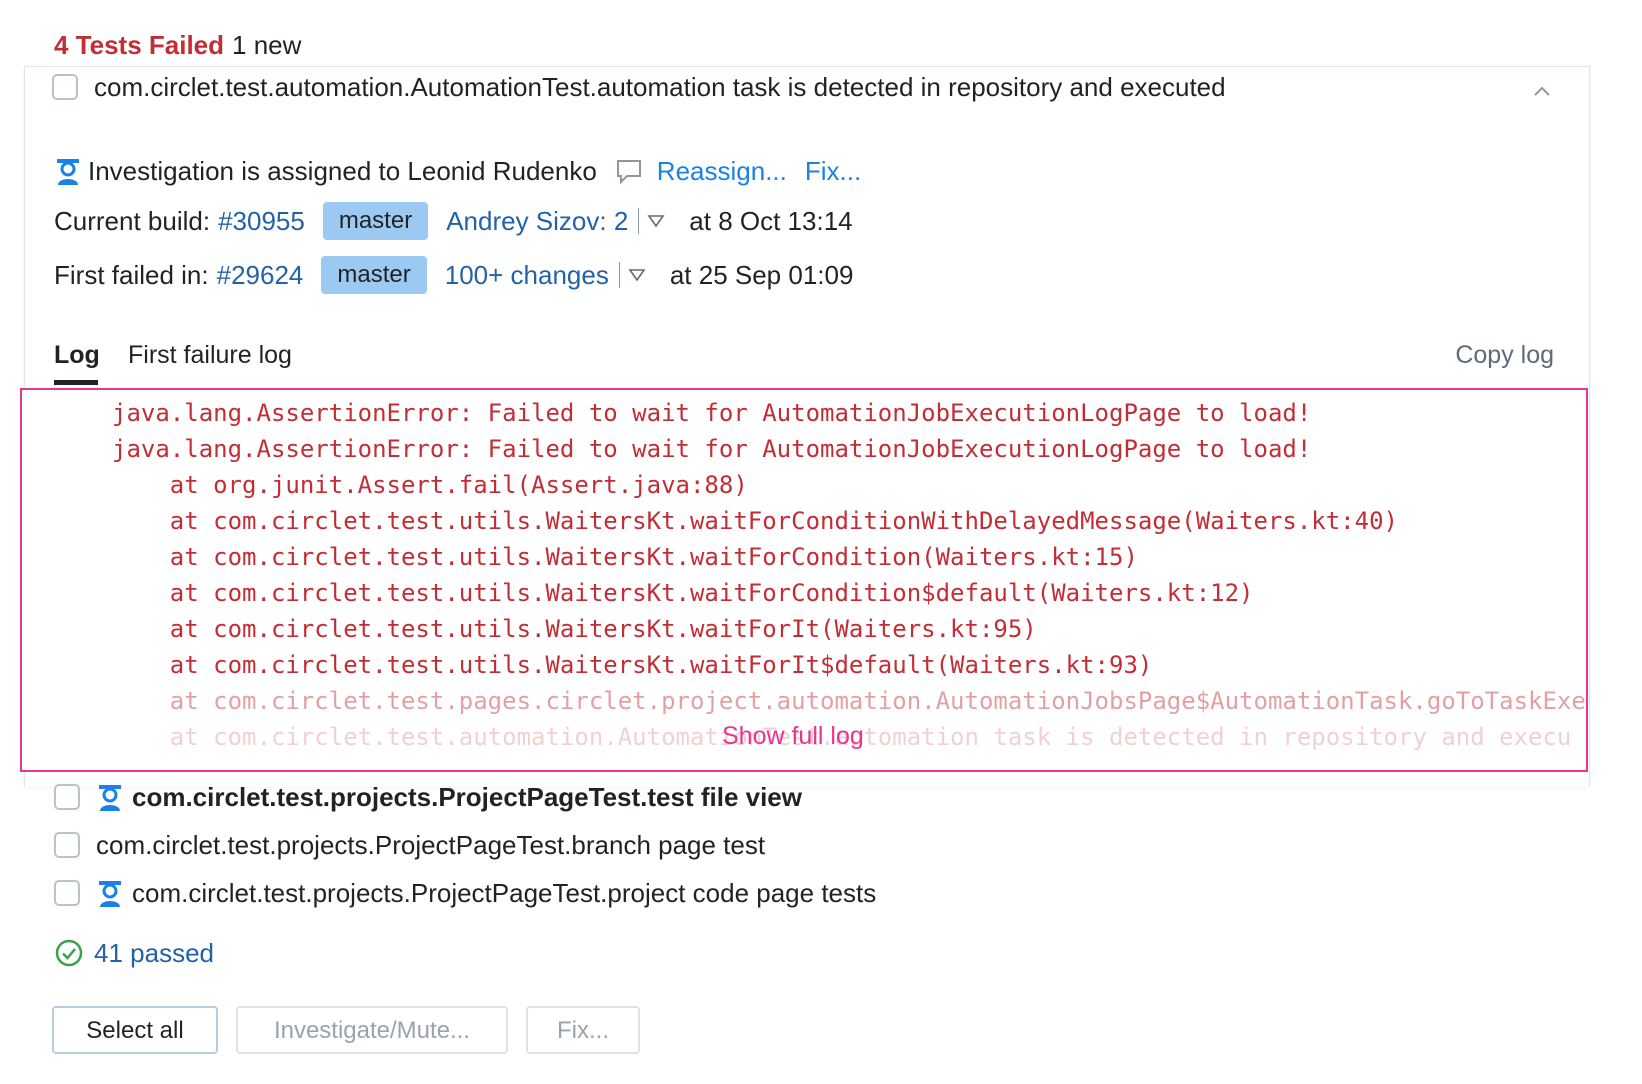 This screenshot has height=1084, width=1642. What do you see at coordinates (210, 355) in the screenshot?
I see `tab-first-failure-log: First failure log` at bounding box center [210, 355].